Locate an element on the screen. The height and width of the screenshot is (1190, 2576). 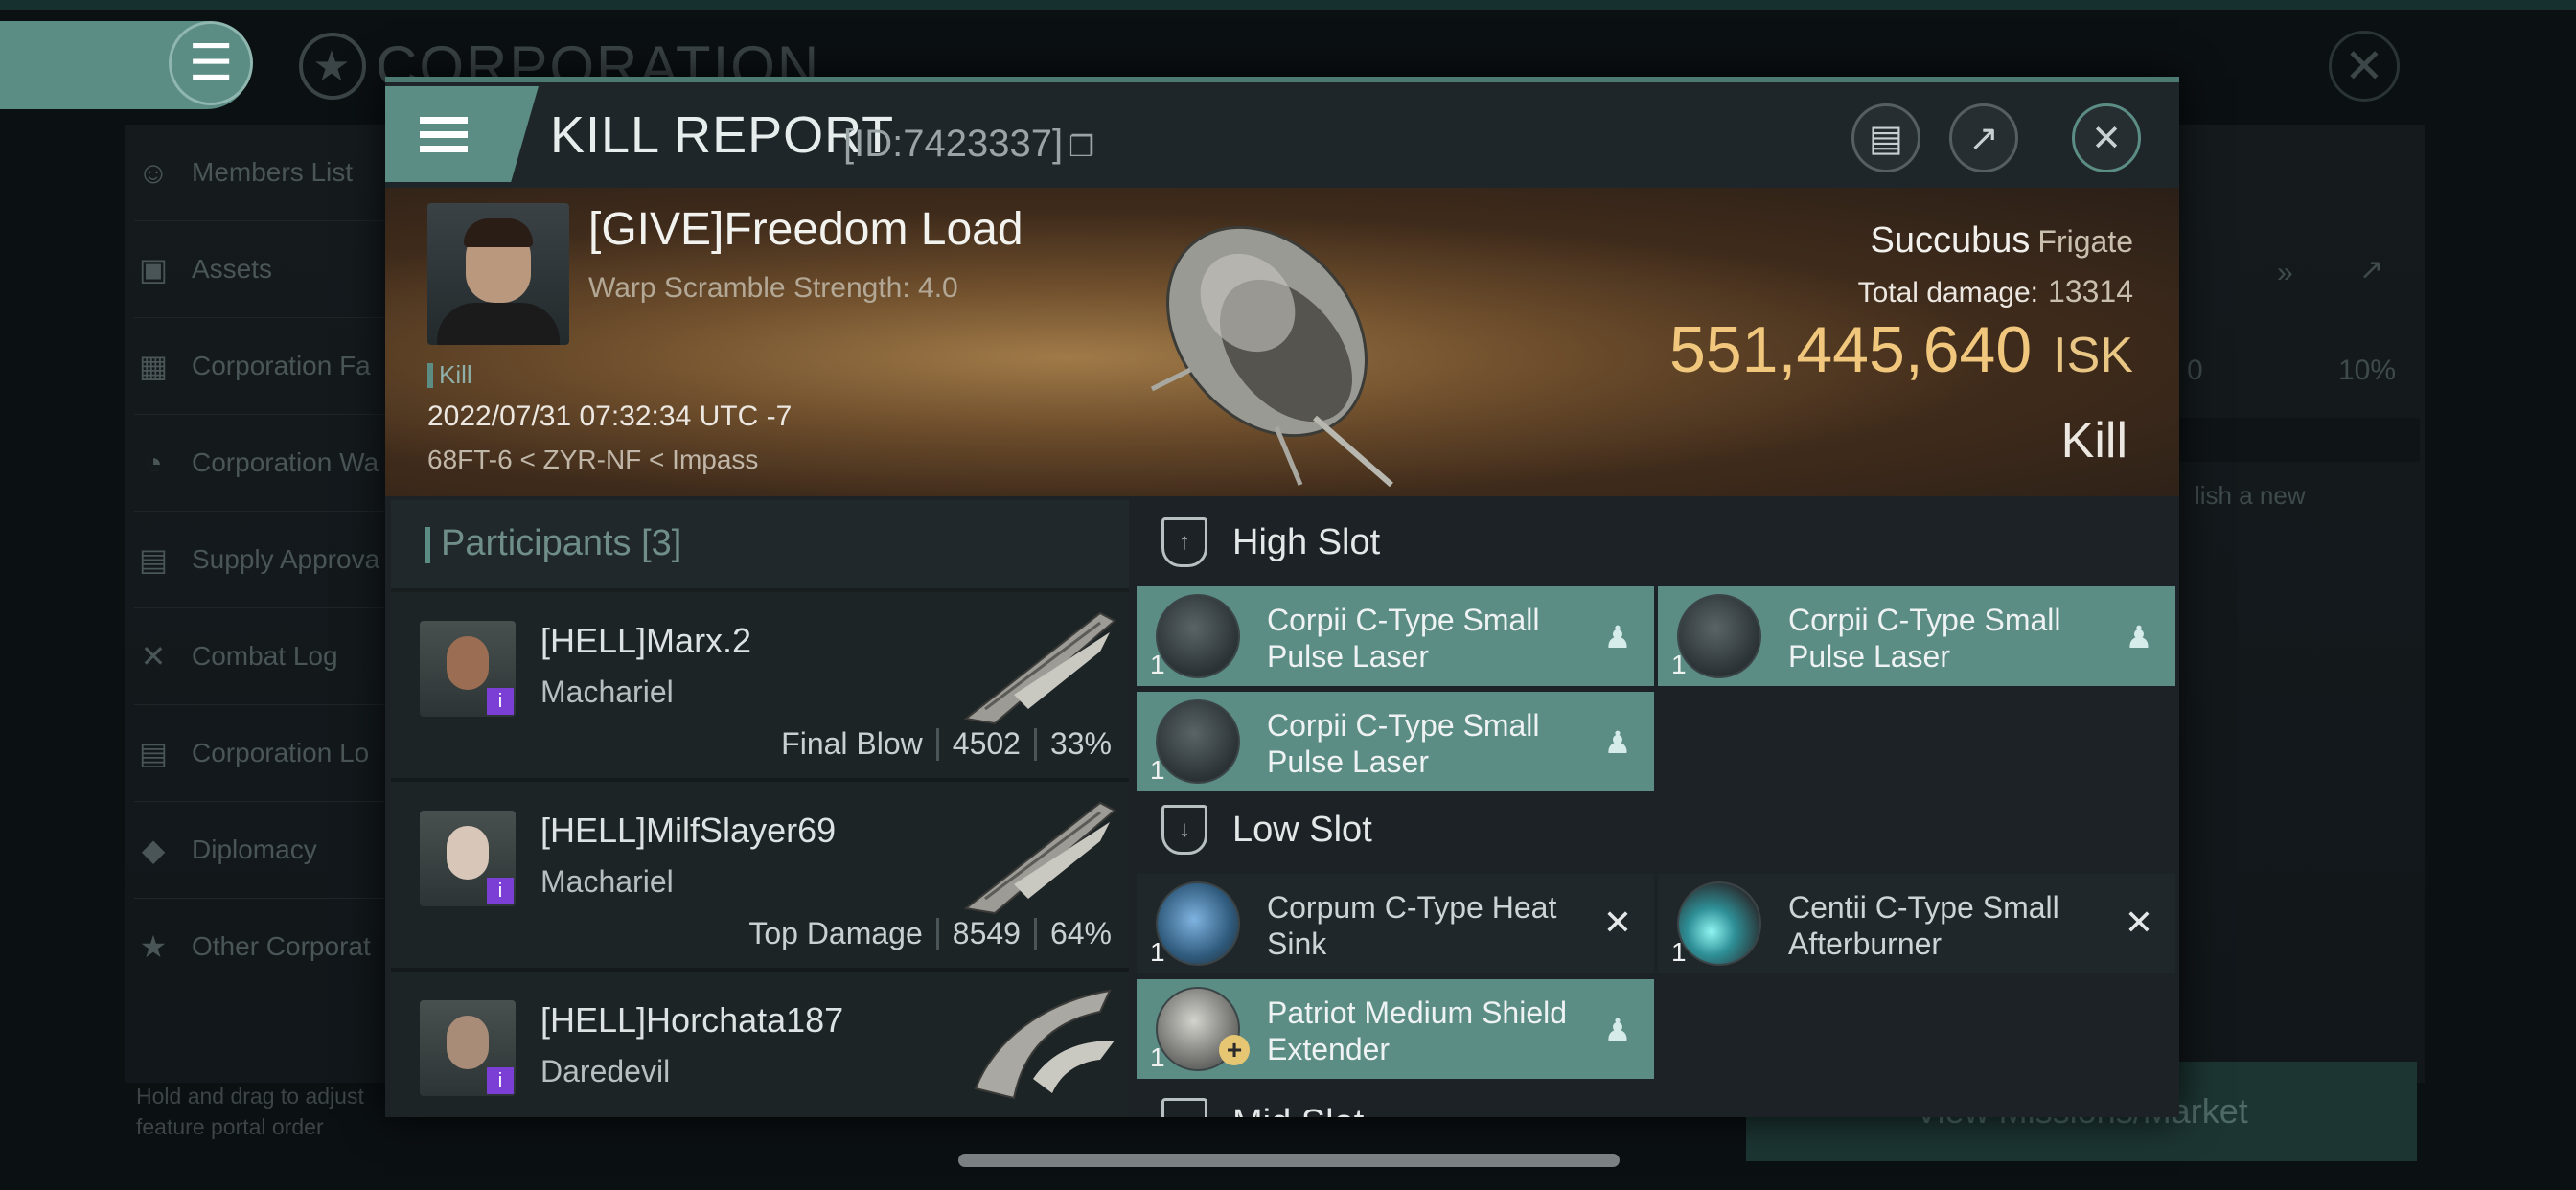
kill-location: 68FT-6 < ZYR-NF < Impass is located at coordinates (592, 460).